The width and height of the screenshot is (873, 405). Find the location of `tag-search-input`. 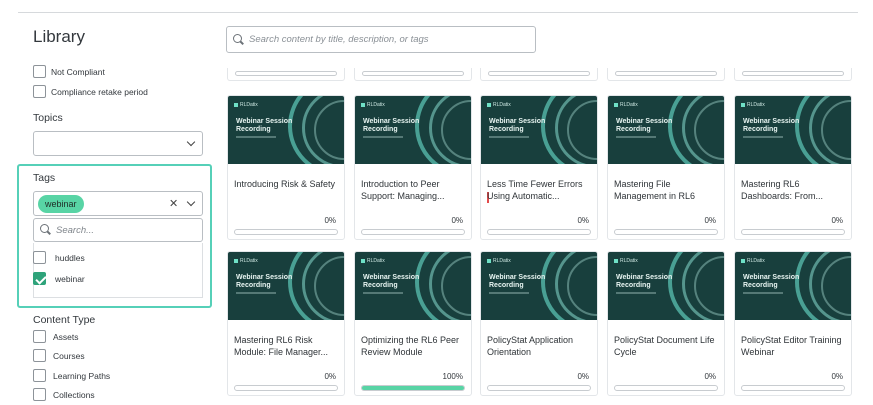

tag-search-input is located at coordinates (126, 230).